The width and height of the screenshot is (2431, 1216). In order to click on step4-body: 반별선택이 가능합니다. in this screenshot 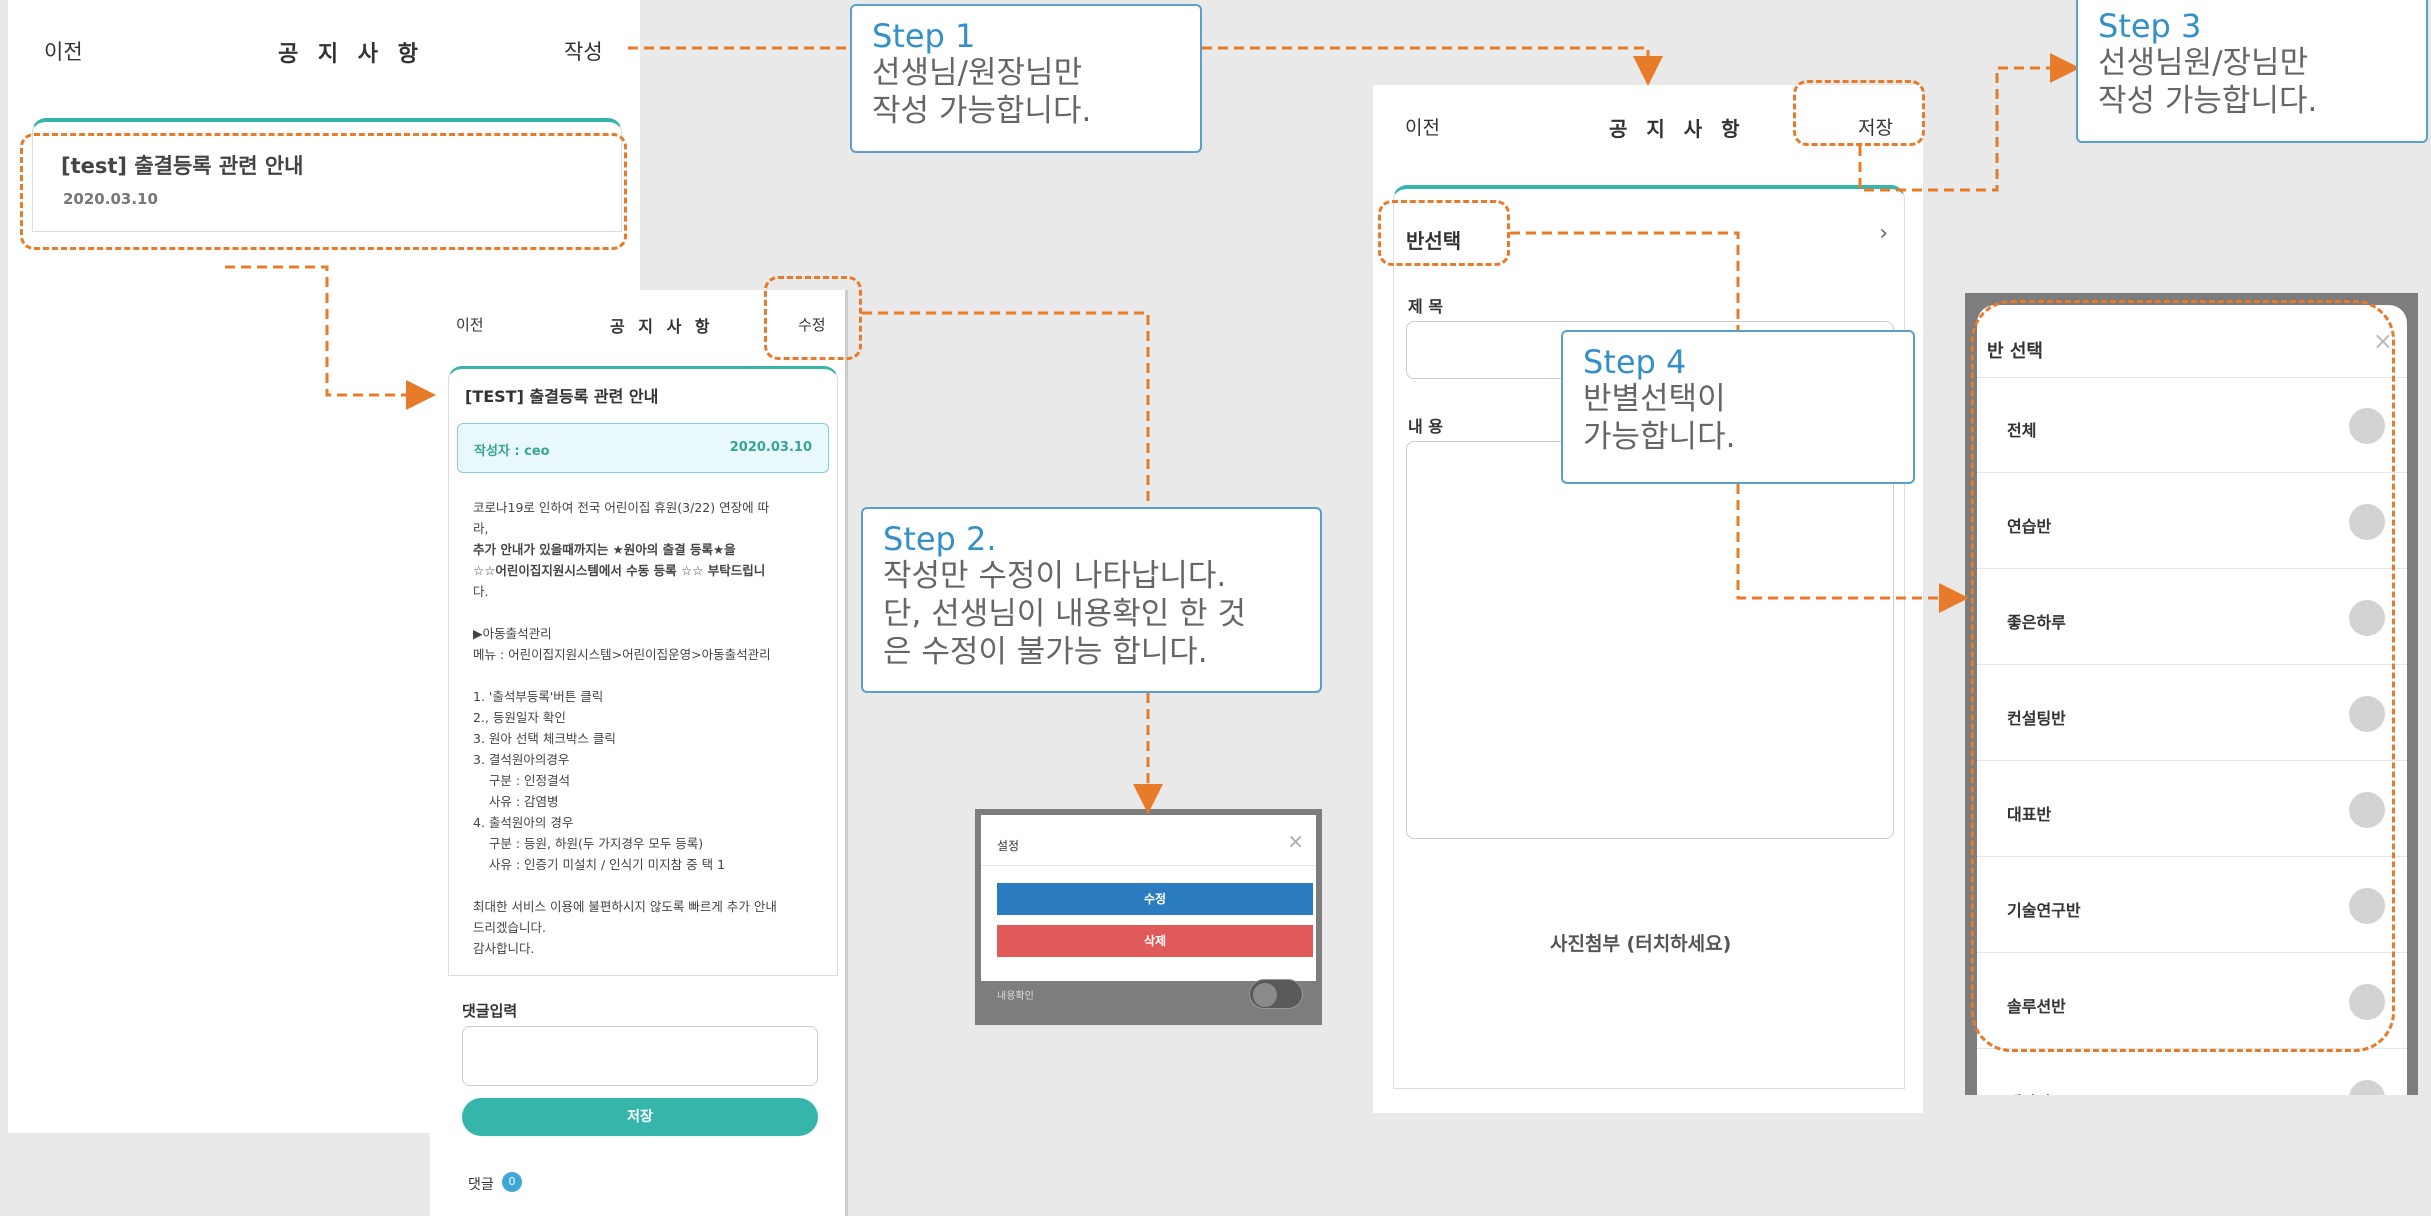, I will do `click(1659, 418)`.